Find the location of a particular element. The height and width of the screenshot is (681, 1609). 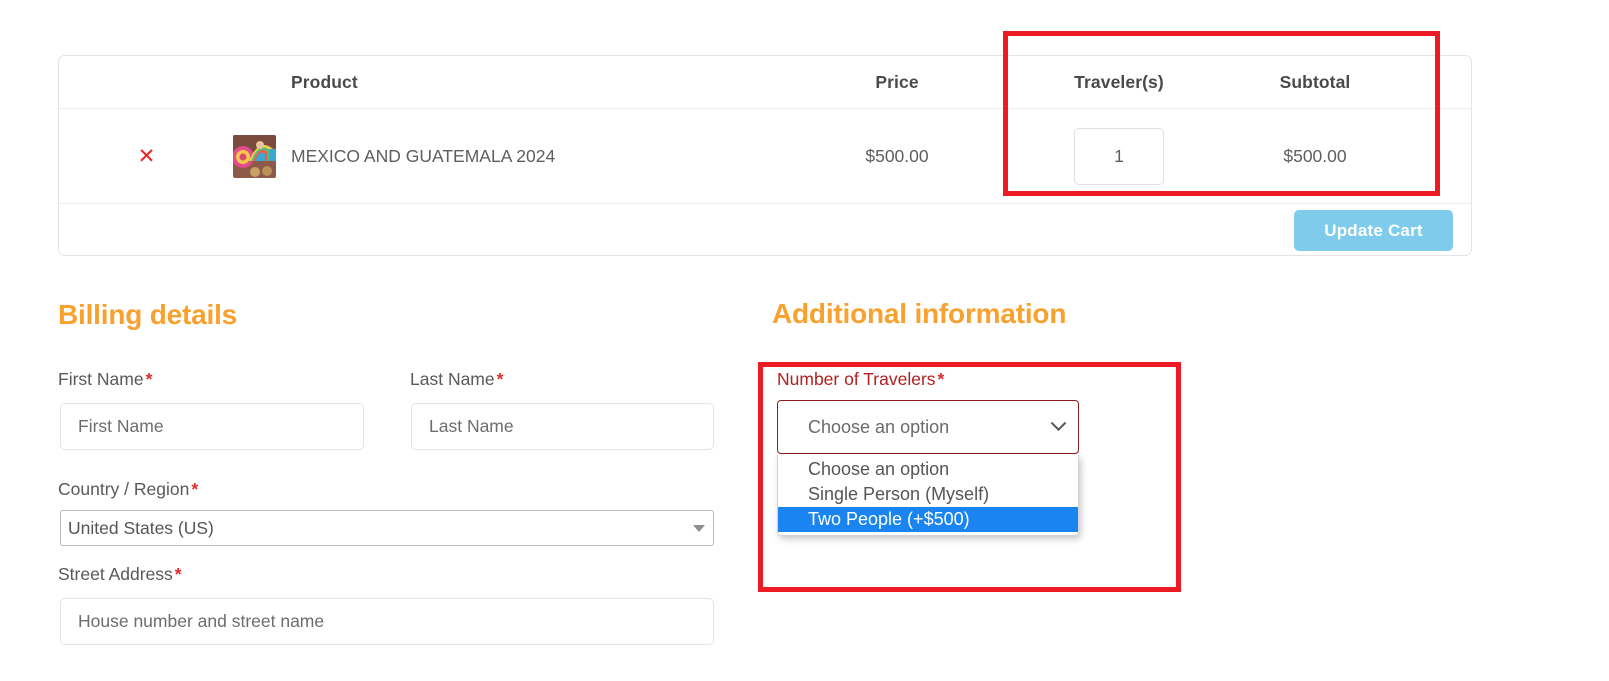

street-address-label: Street Address * is located at coordinates (120, 574).